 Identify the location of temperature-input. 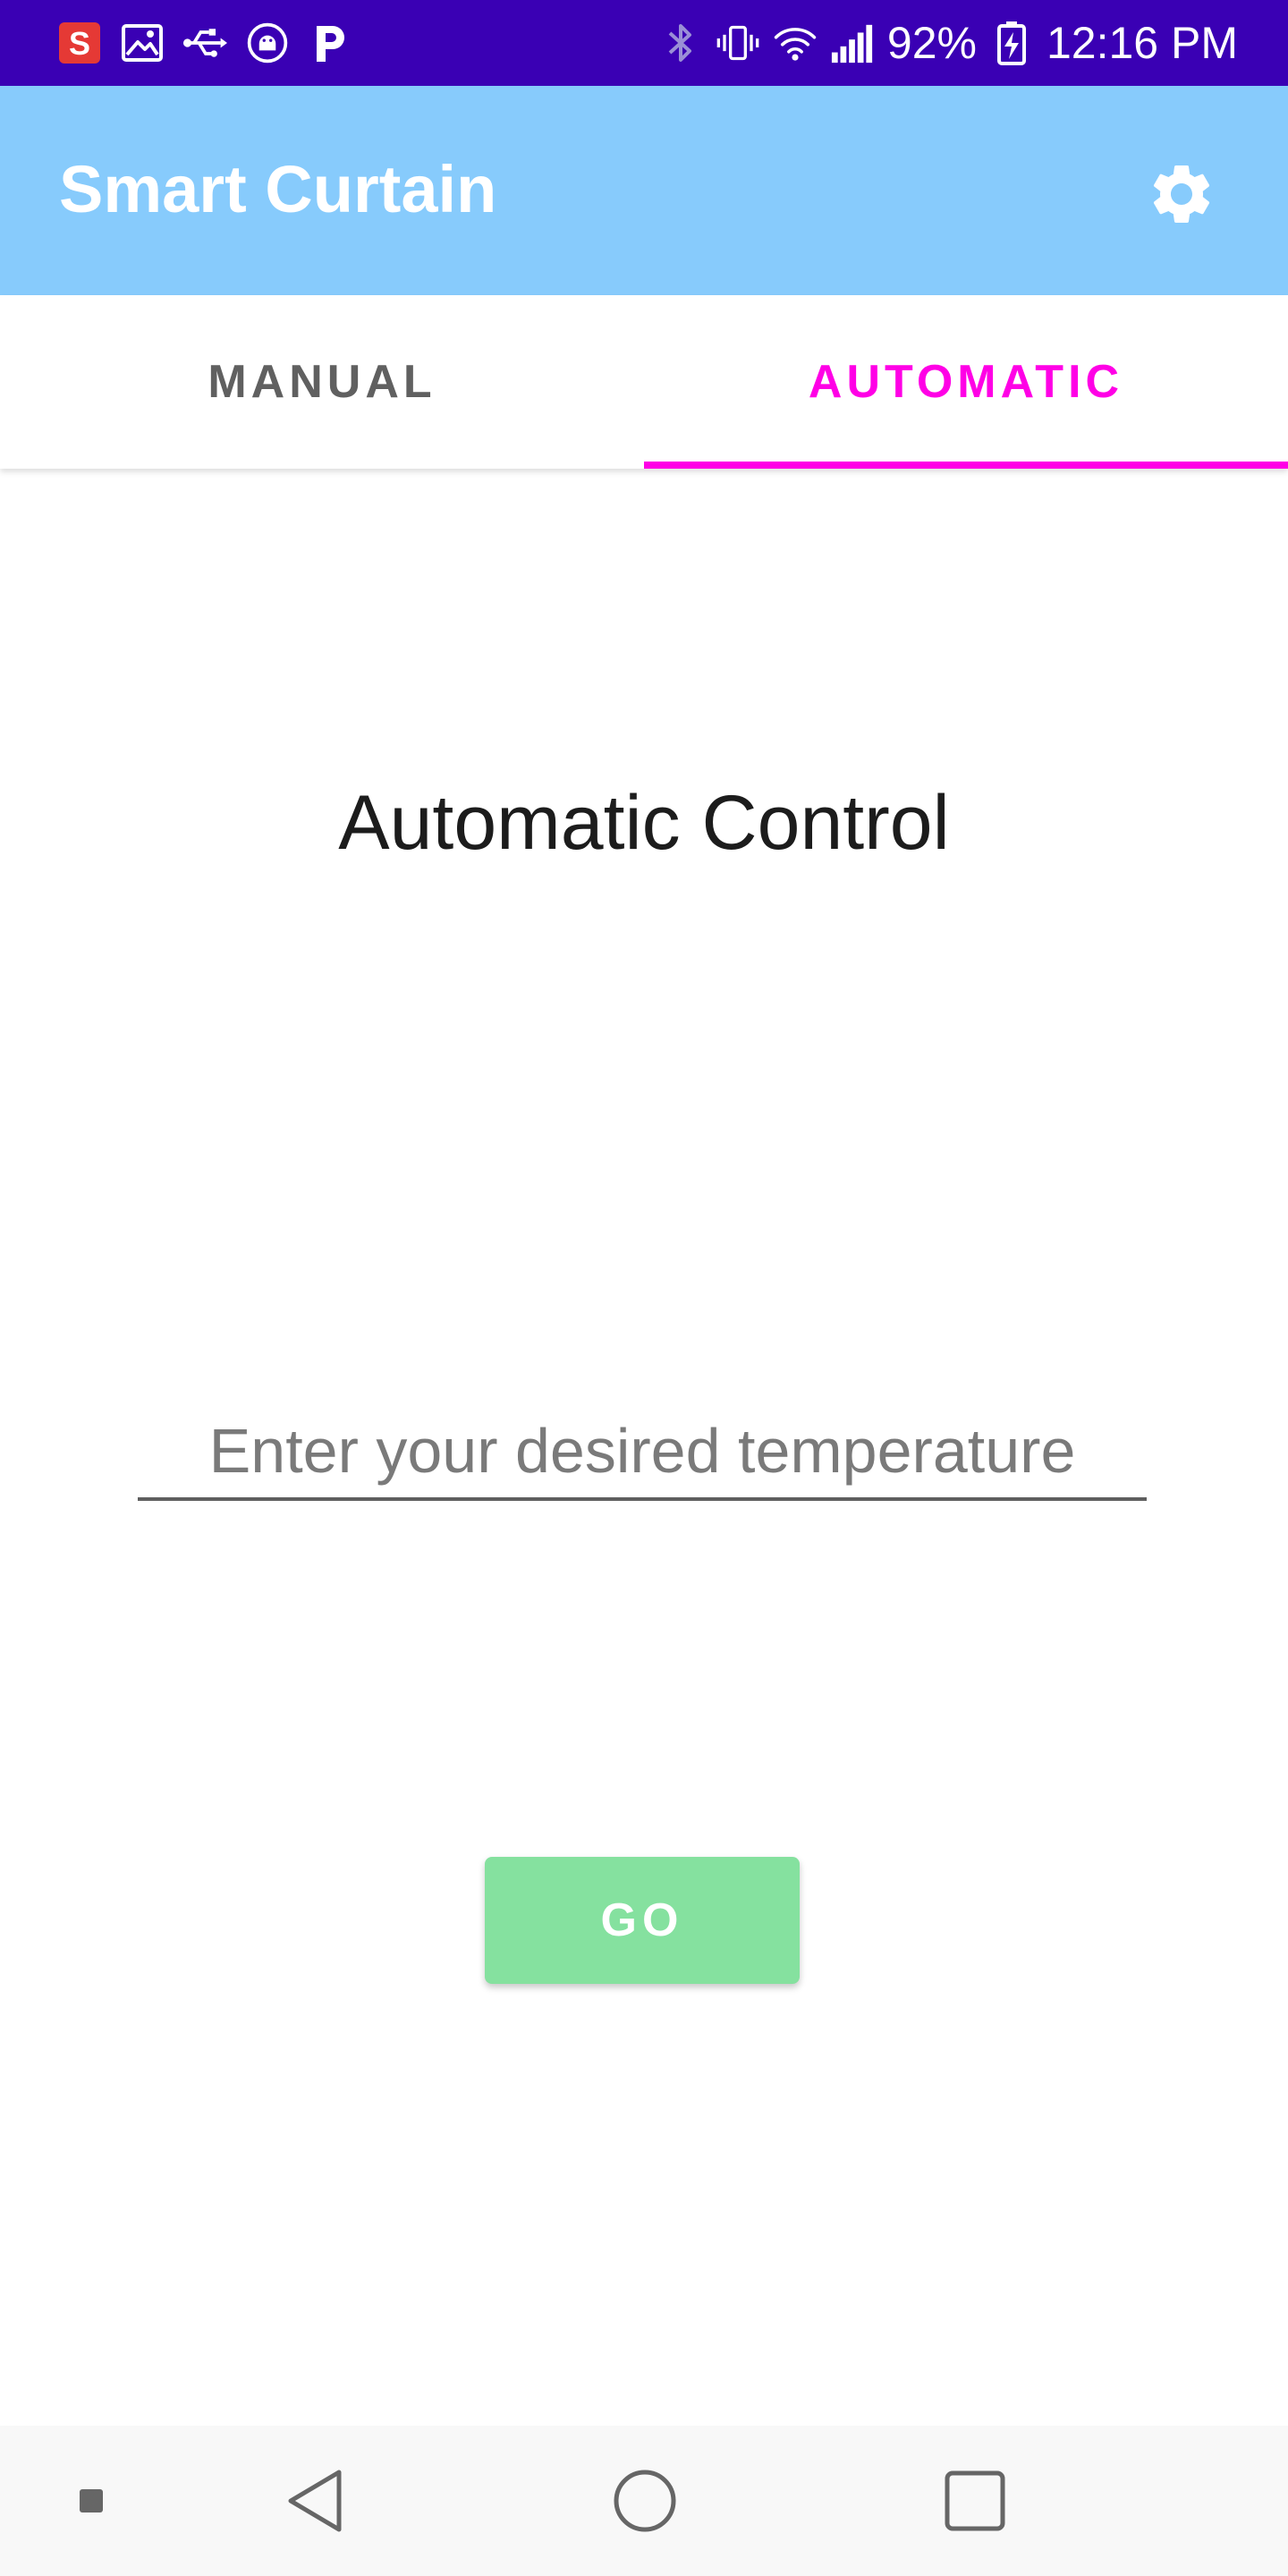
(642, 1452).